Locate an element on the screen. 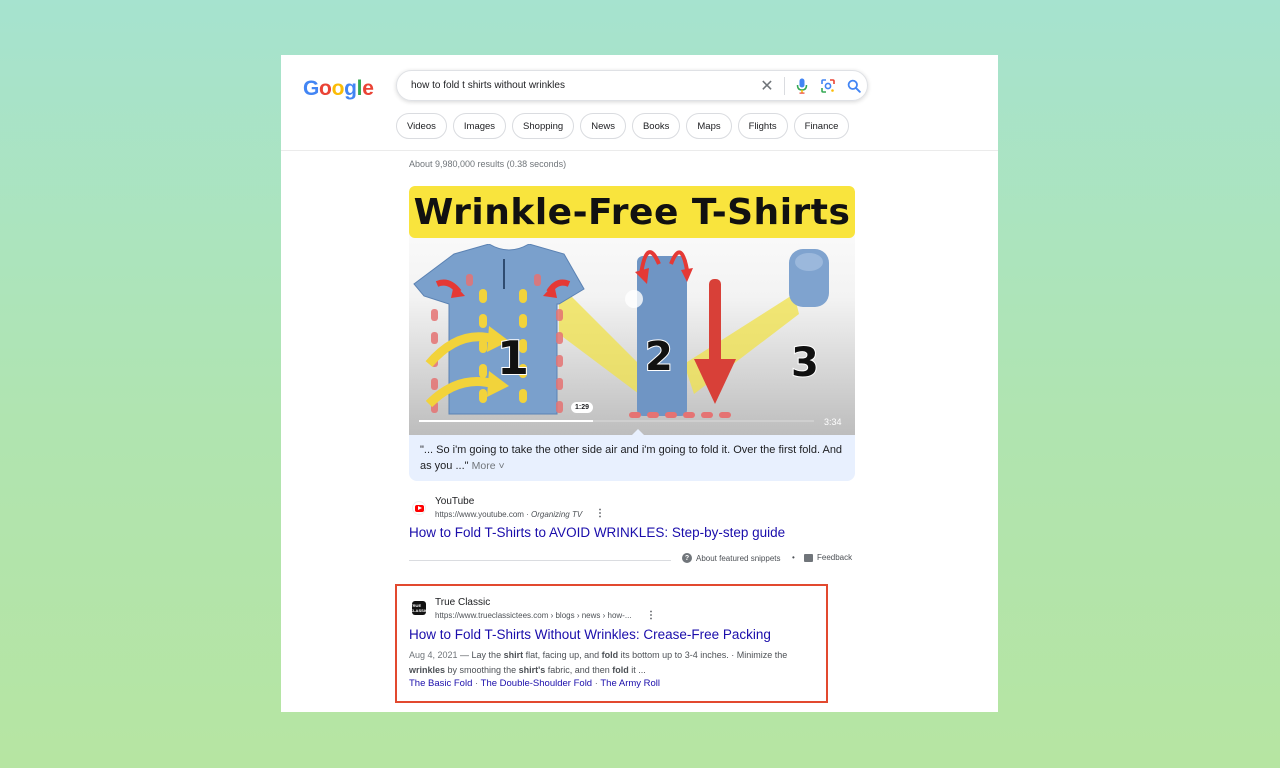 The width and height of the screenshot is (1280, 768). tab-videos: Videos is located at coordinates (421, 126).